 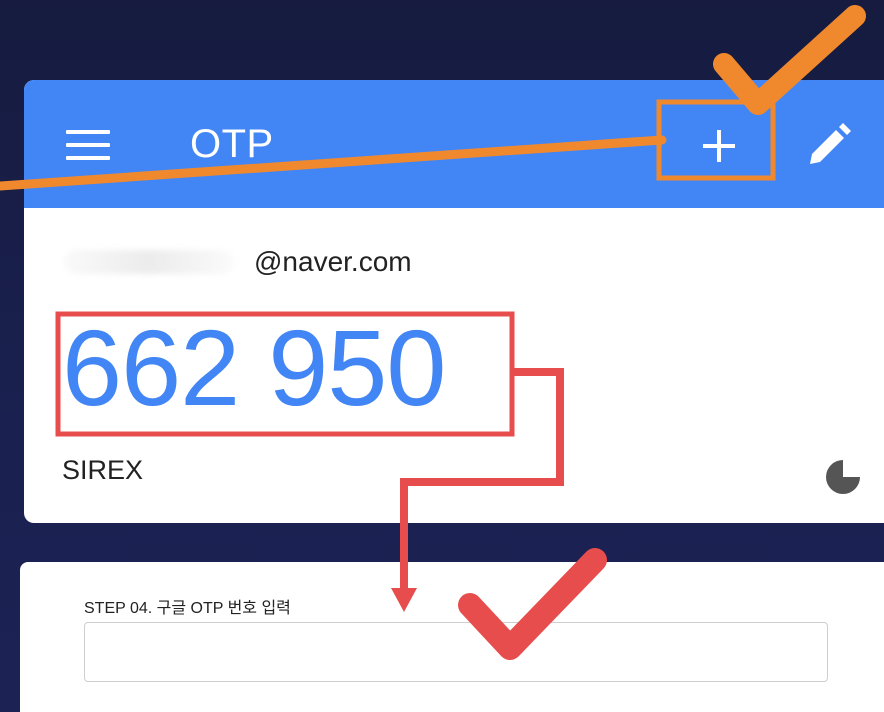 I want to click on plus-icon, so click(x=719, y=146).